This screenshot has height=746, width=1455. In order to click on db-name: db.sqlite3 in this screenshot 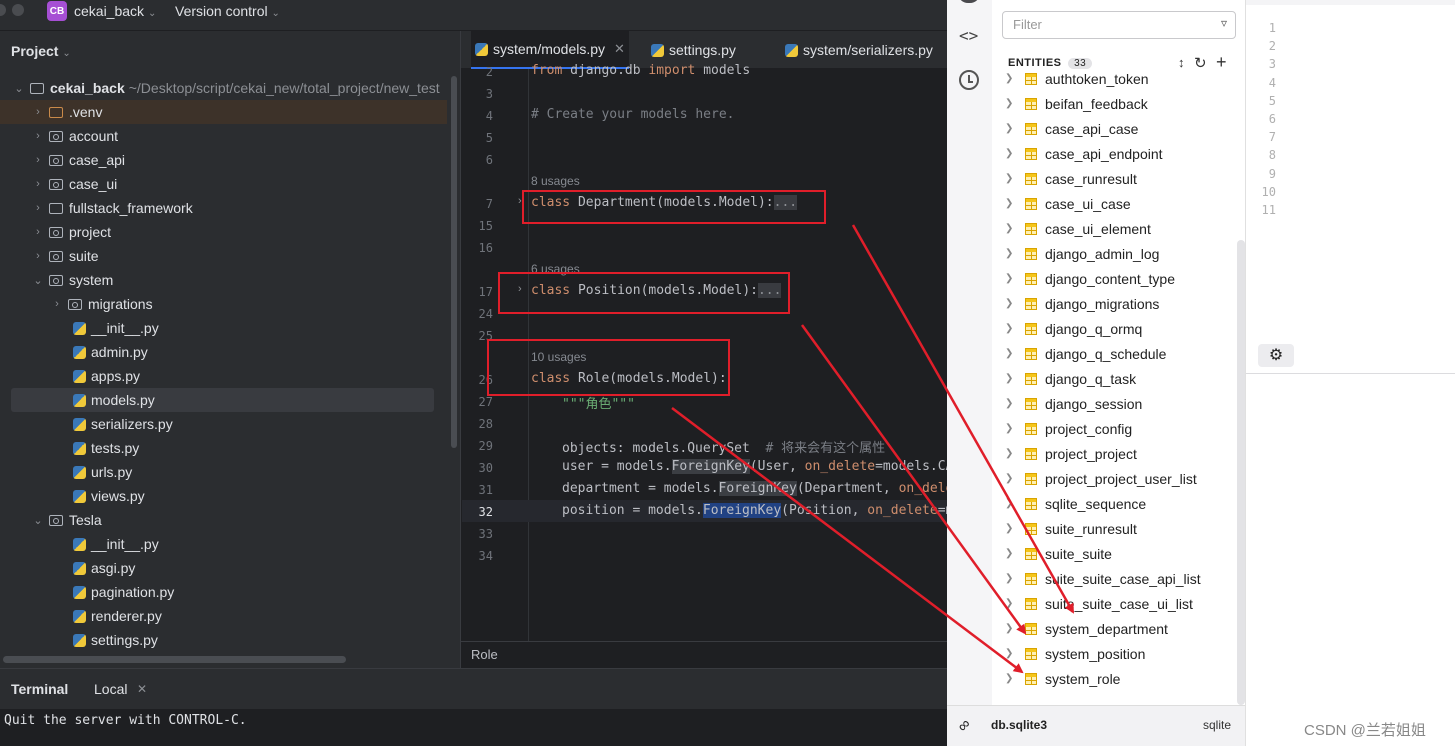, I will do `click(1019, 725)`.